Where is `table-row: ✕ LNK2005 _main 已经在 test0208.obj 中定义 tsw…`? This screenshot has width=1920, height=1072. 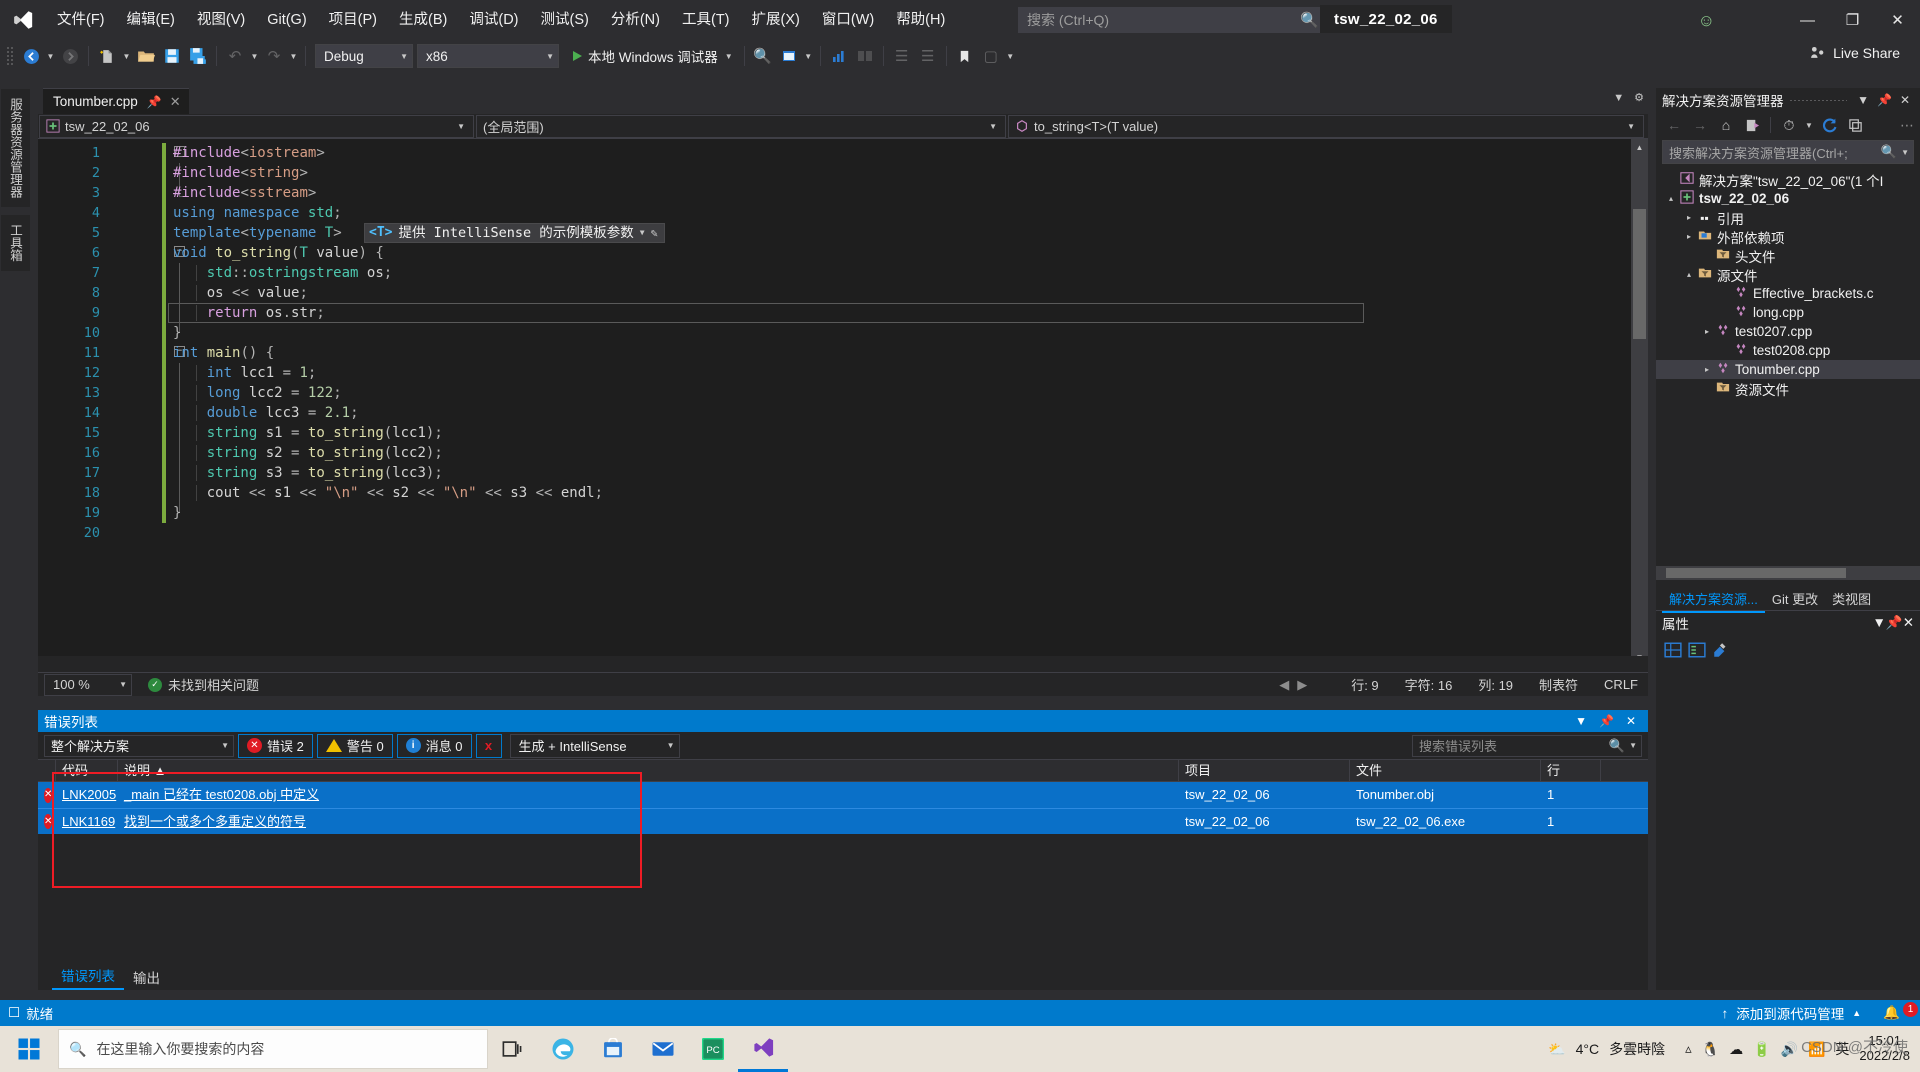 table-row: ✕ LNK2005 _main 已经在 test0208.obj 中定义 tsw… is located at coordinates (843, 795).